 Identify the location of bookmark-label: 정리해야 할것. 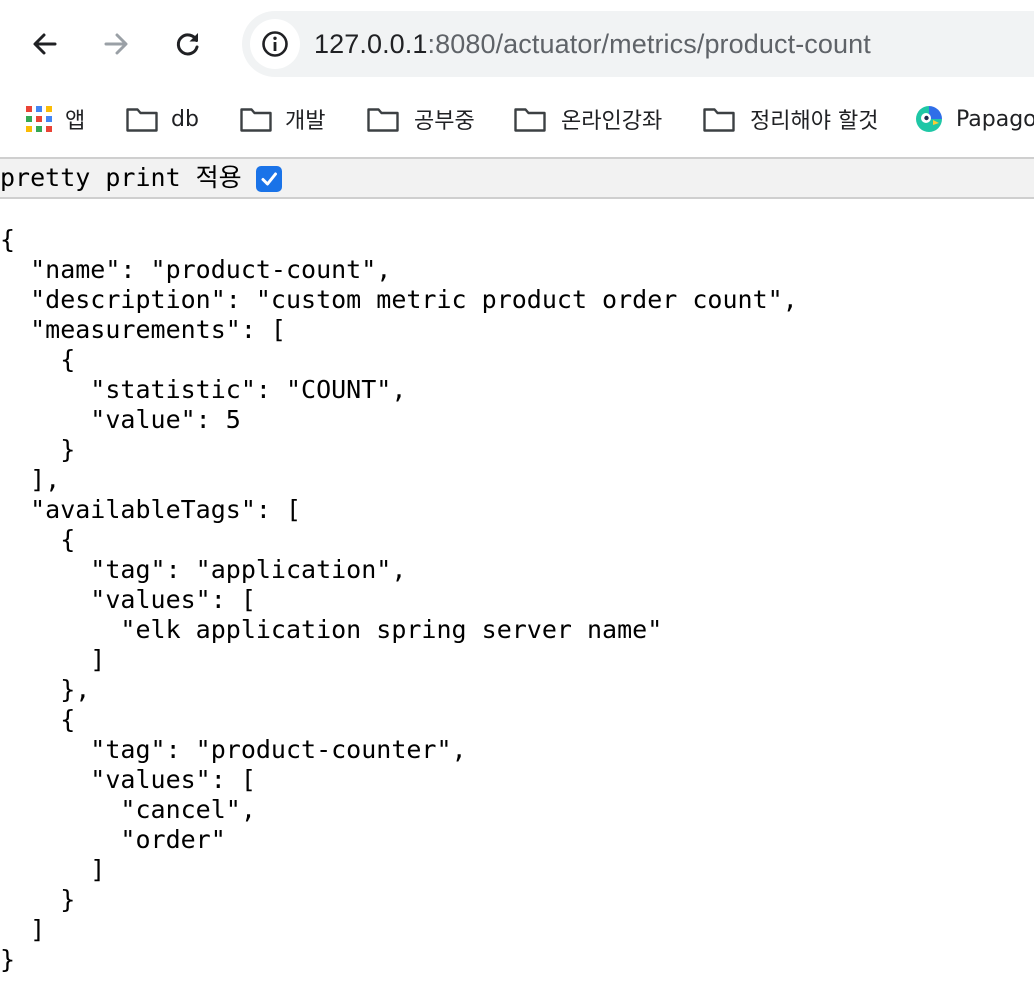
(814, 121).